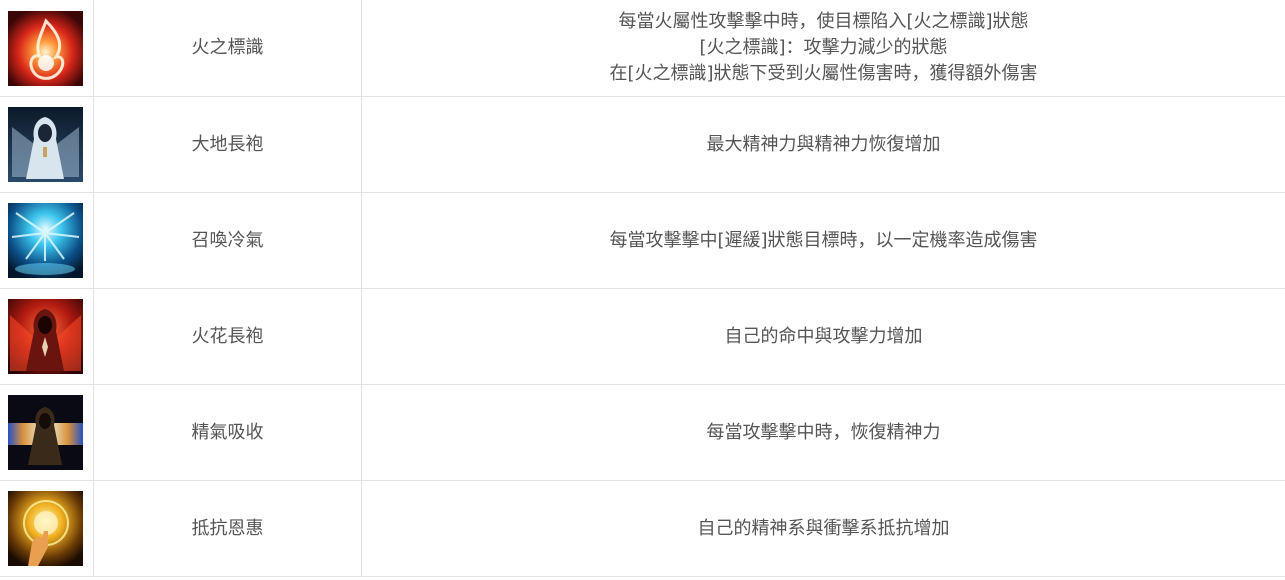 This screenshot has width=1285, height=580. I want to click on fire-robe-icon, so click(45, 336).